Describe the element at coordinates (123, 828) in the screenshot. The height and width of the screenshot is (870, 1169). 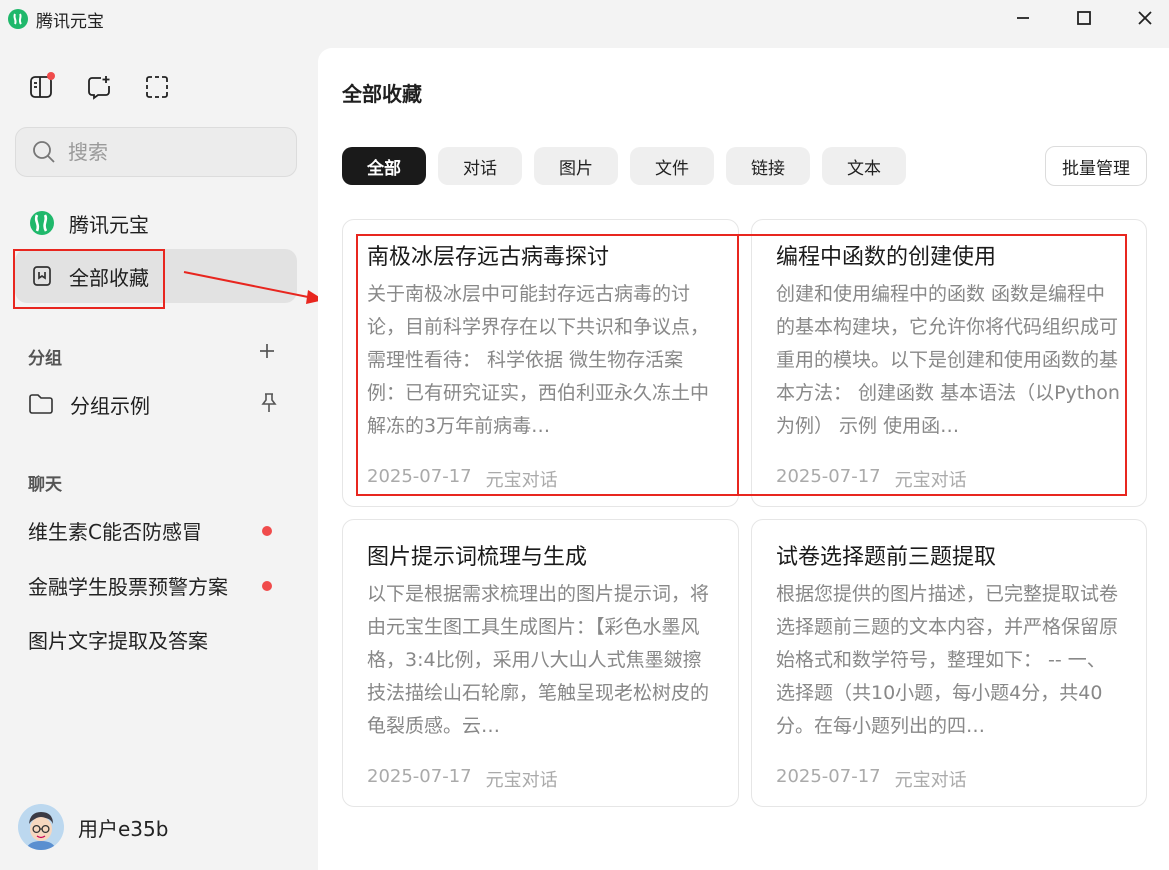
I see `username: 用户e35b` at that location.